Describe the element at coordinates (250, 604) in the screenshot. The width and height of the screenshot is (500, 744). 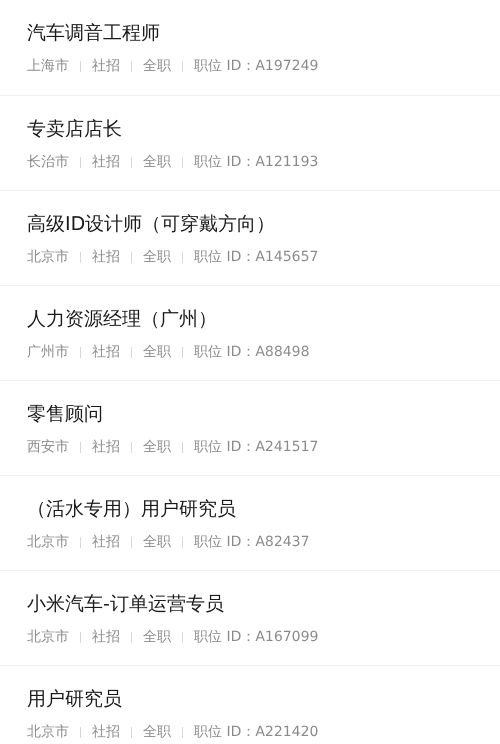
I see `job-title: 小米汽车-订单运营专员` at that location.